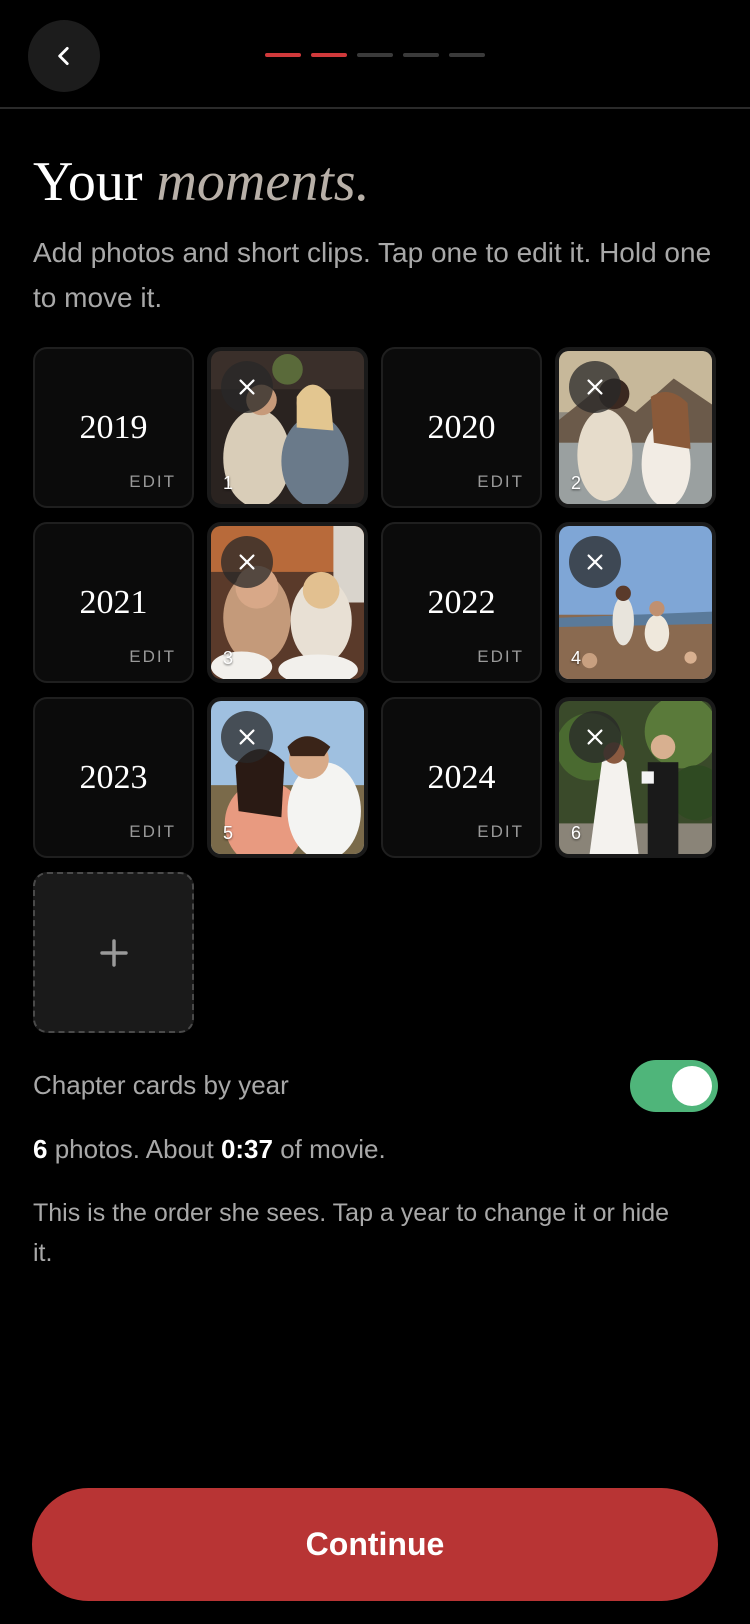  I want to click on photo-number: 2, so click(576, 483).